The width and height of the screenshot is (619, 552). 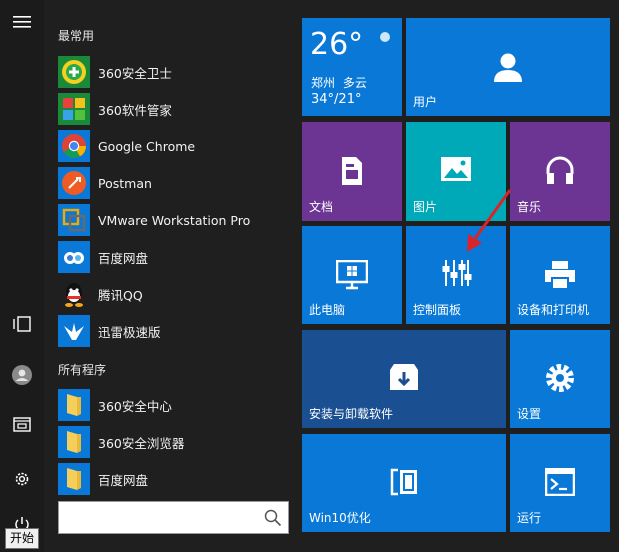 I want to click on app-vmware: VMware Workstation Pro, so click(x=173, y=220).